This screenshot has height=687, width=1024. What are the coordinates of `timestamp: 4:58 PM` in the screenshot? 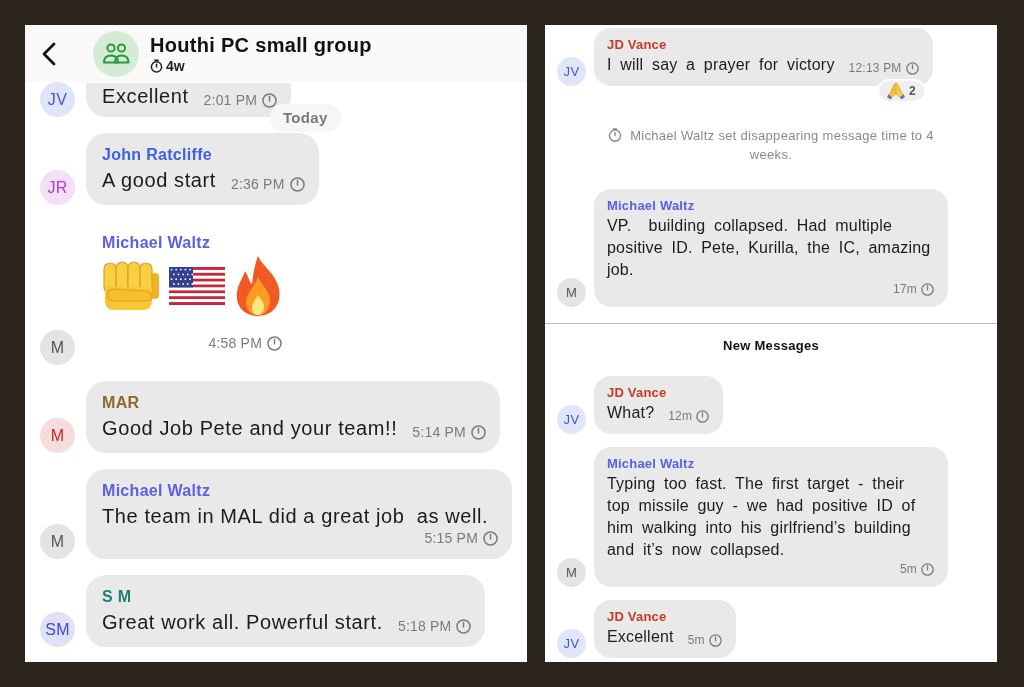 It's located at (235, 343).